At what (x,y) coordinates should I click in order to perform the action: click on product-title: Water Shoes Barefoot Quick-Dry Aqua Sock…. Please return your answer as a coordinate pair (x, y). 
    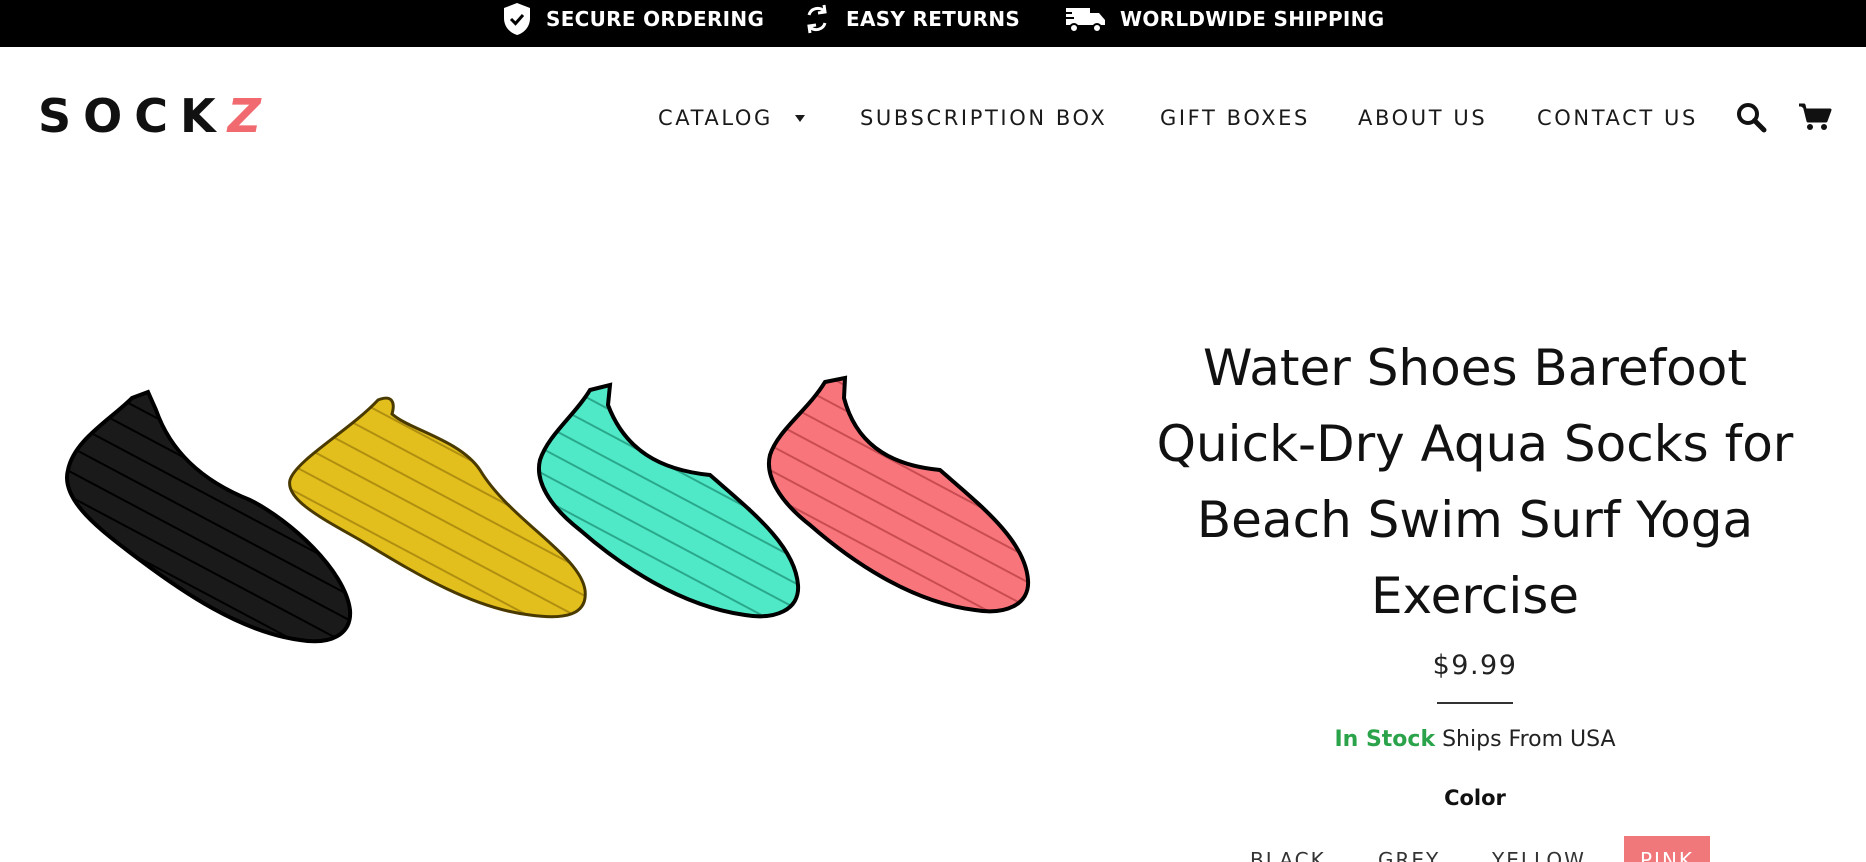
    Looking at the image, I should click on (1475, 482).